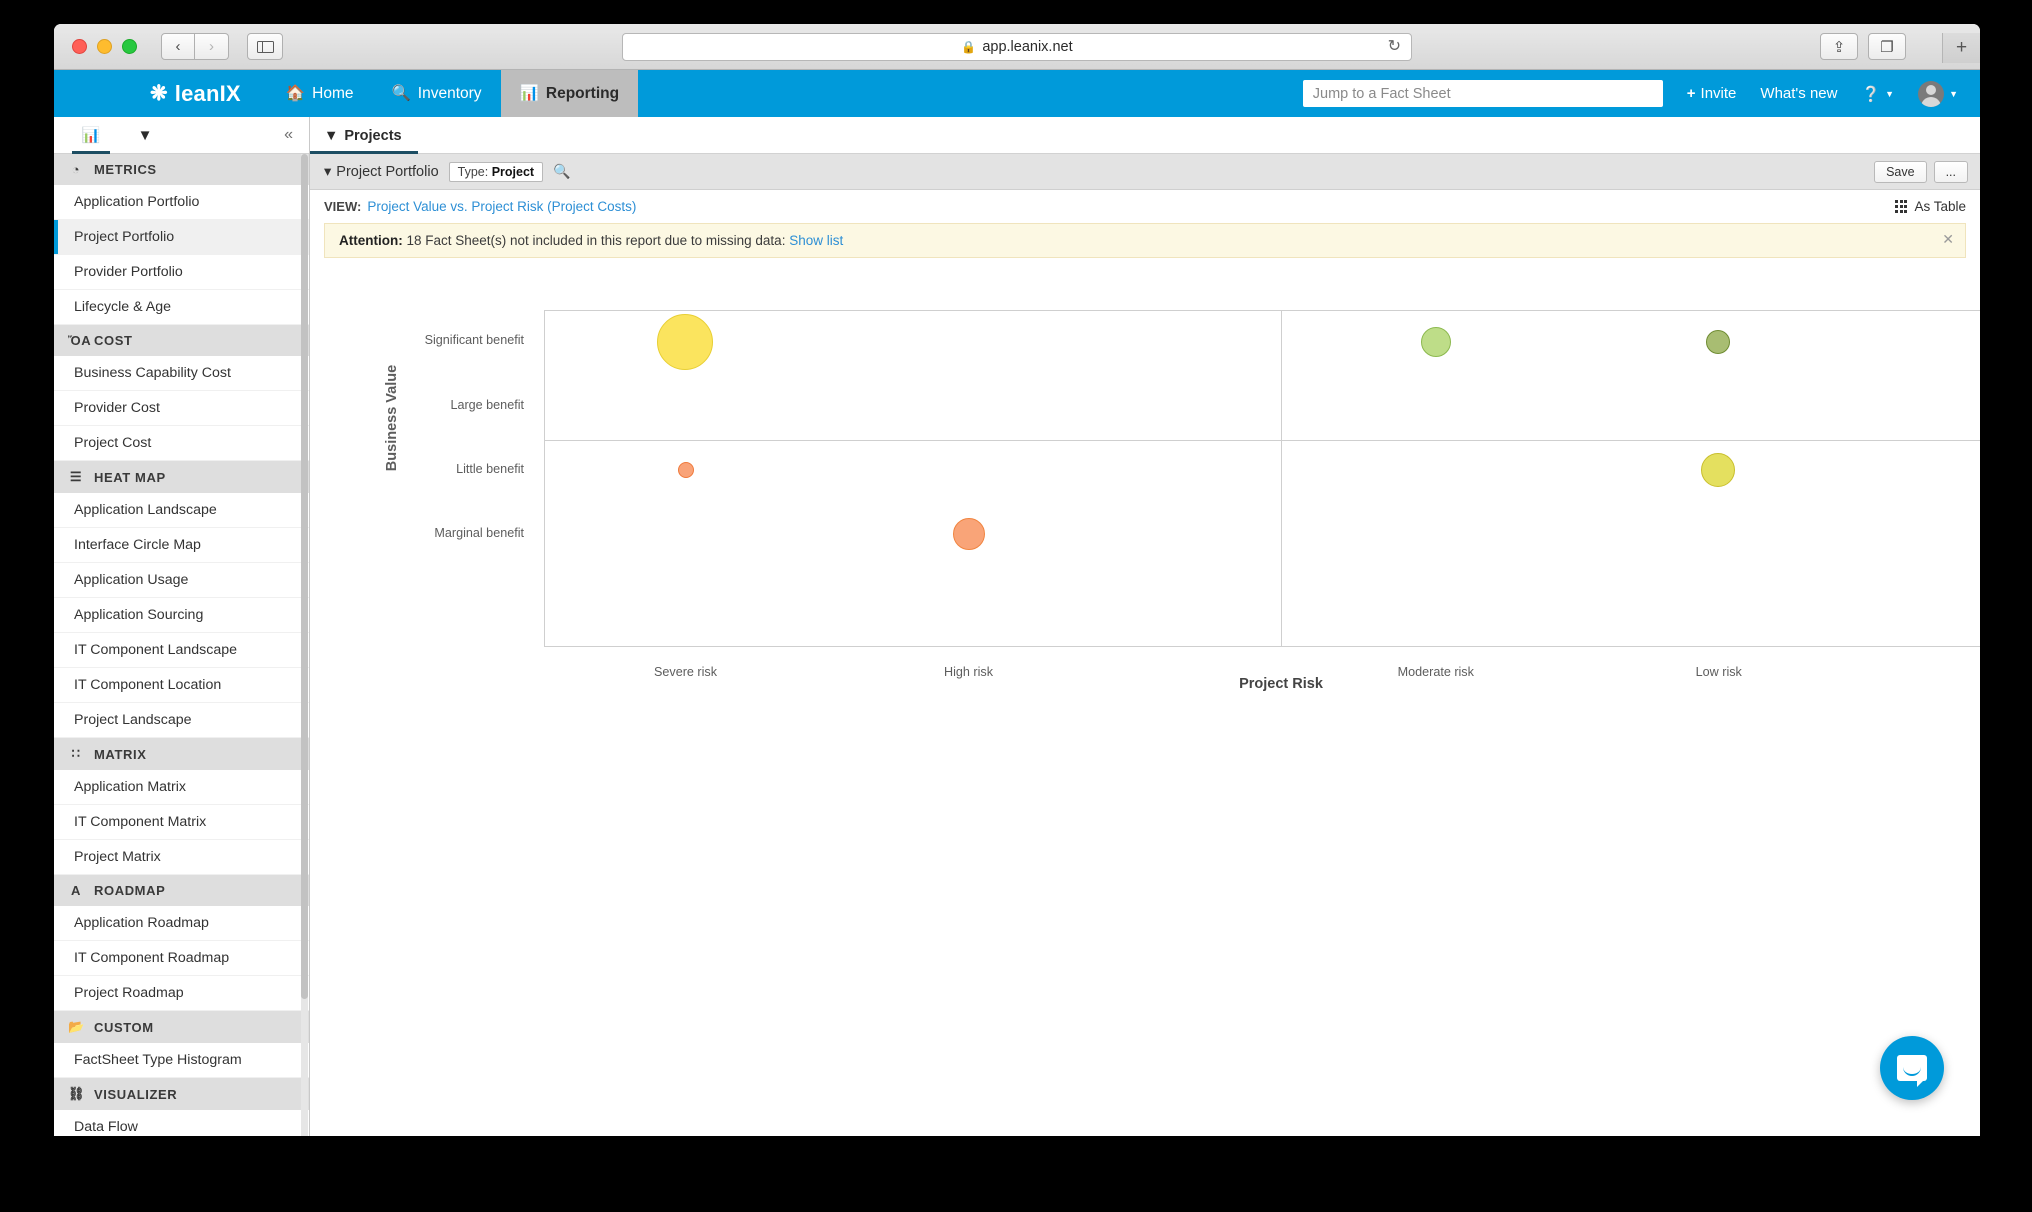 The image size is (2032, 1212). Describe the element at coordinates (106, 1127) in the screenshot. I see `sidebar-item-label: Data Flow` at that location.